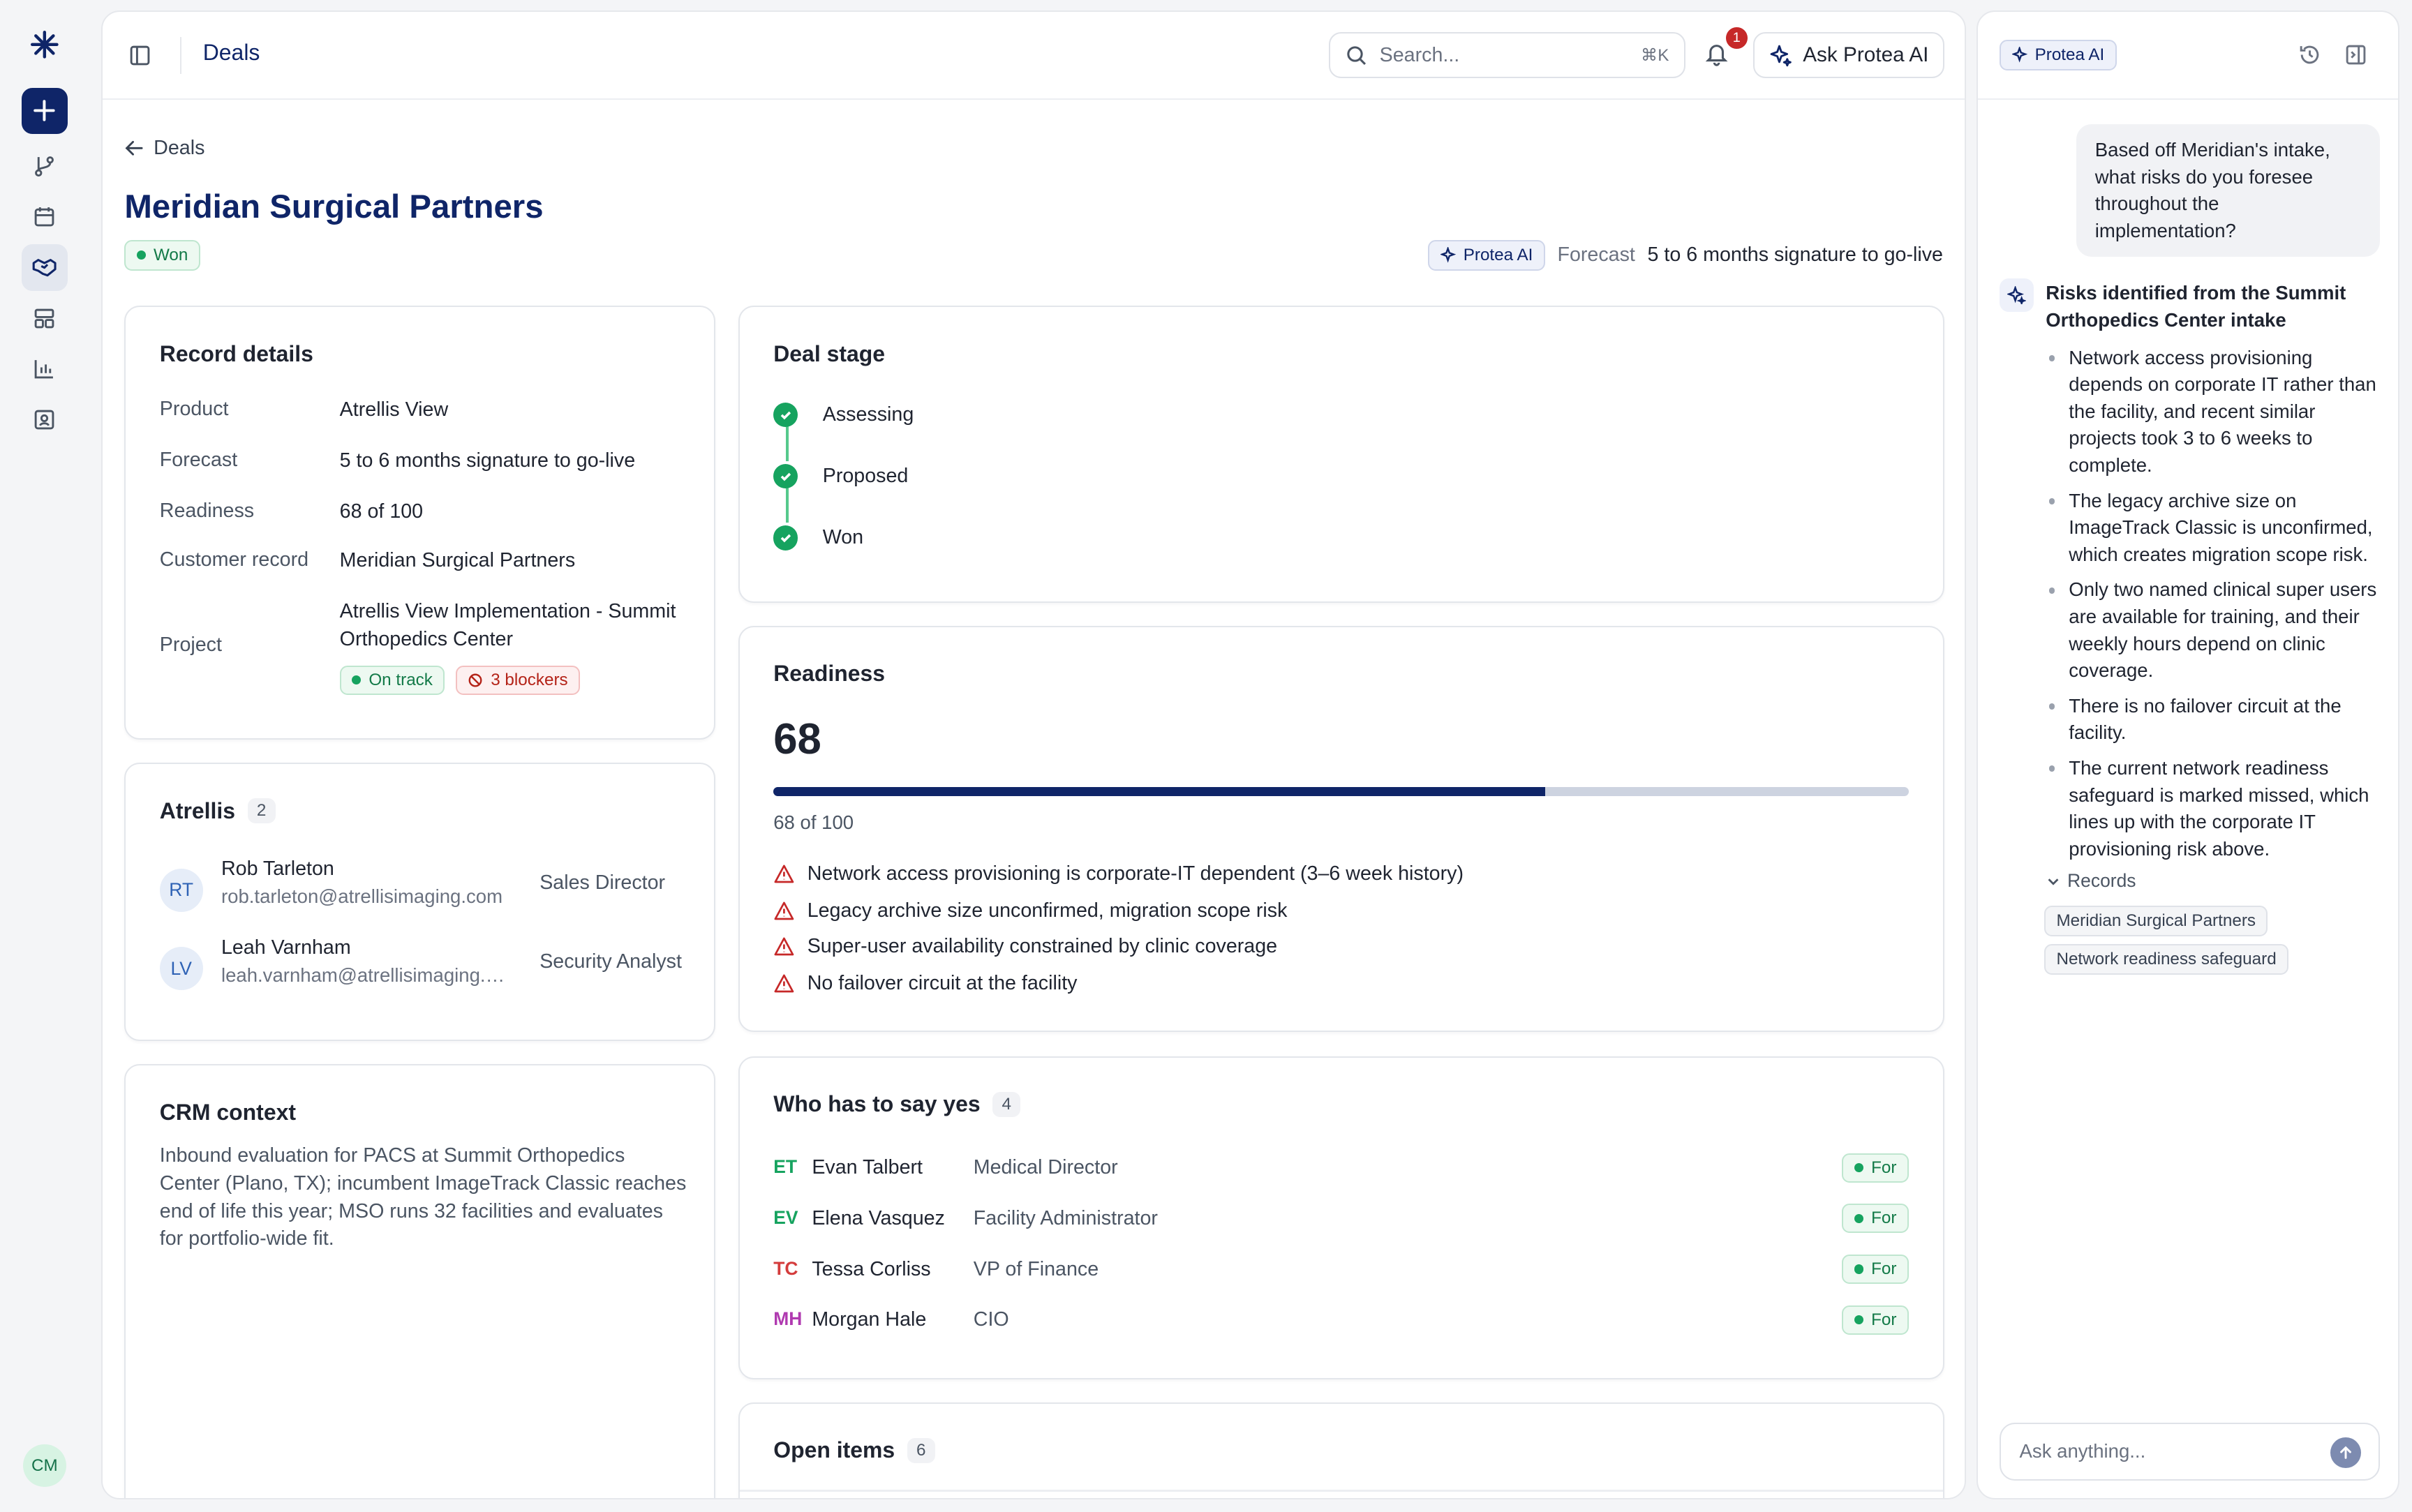 The width and height of the screenshot is (2412, 1512). What do you see at coordinates (878, 1217) in the screenshot?
I see `approver-name: Elena Vasquez` at bounding box center [878, 1217].